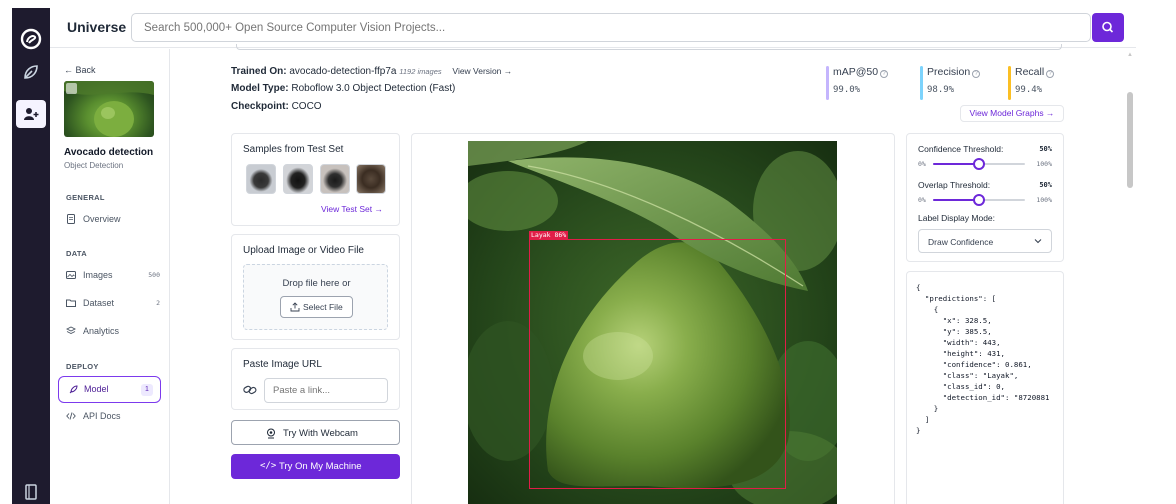  Describe the element at coordinates (961, 242) in the screenshot. I see `label-mode-value: Draw Confidence` at that location.